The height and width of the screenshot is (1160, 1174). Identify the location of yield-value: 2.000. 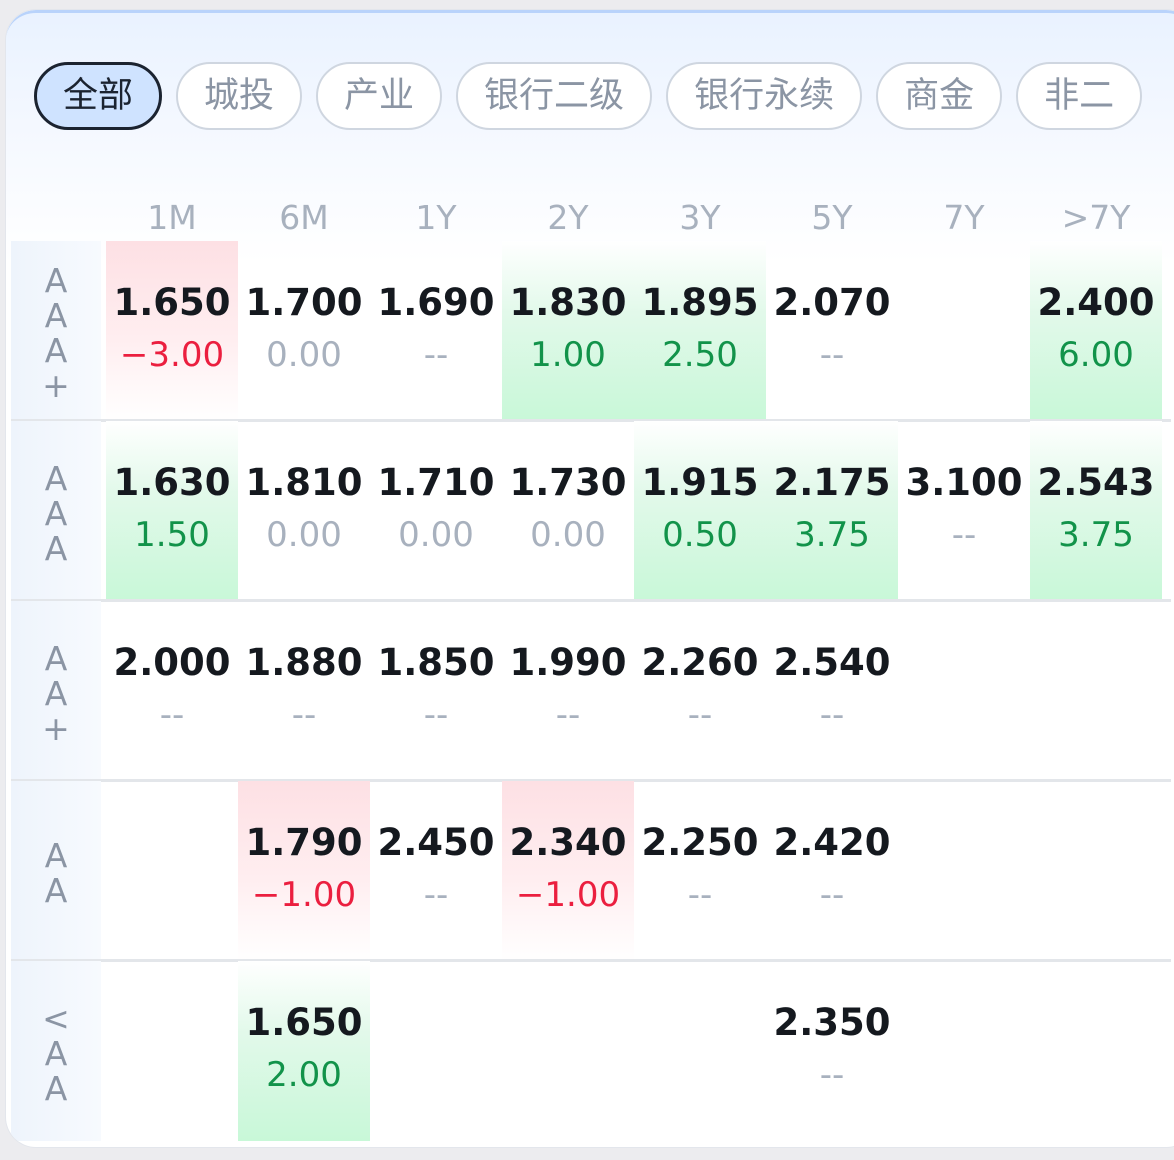
(172, 662).